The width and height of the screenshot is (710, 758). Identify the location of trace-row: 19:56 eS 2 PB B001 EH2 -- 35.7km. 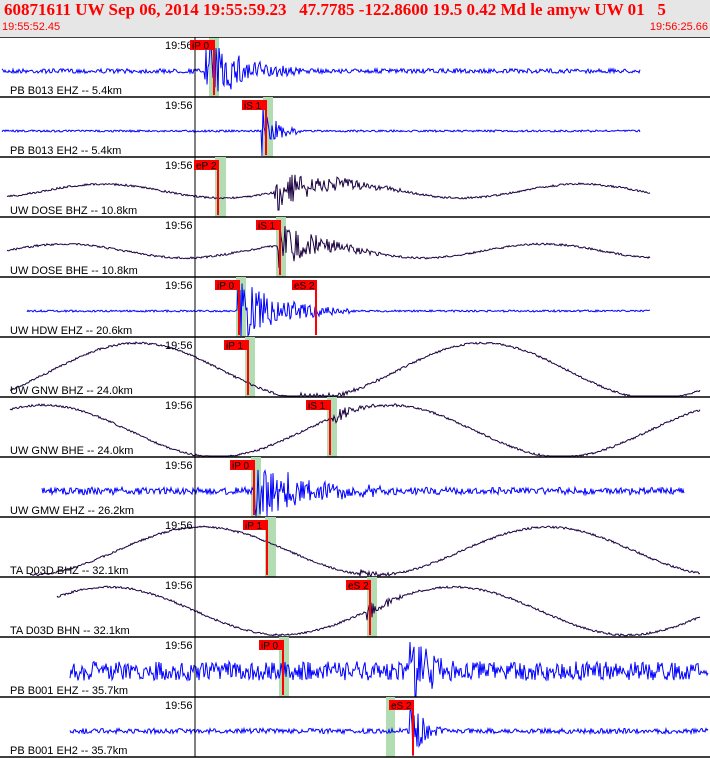
(355, 727).